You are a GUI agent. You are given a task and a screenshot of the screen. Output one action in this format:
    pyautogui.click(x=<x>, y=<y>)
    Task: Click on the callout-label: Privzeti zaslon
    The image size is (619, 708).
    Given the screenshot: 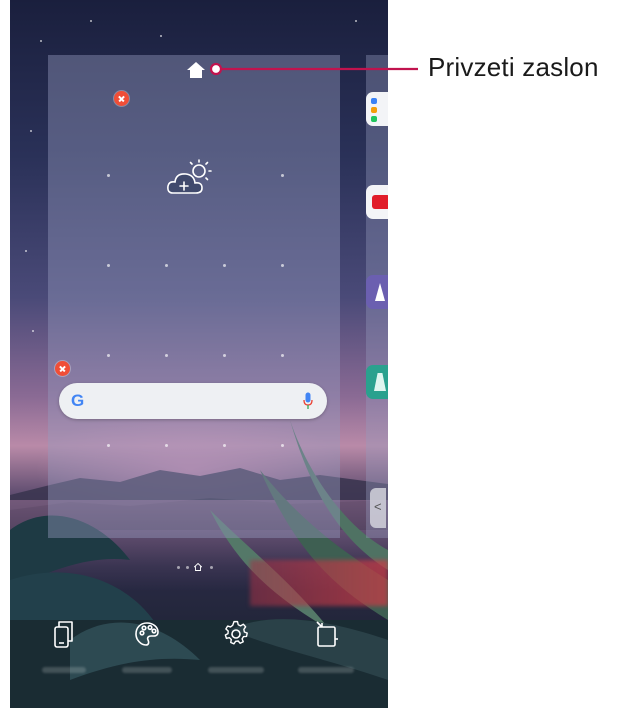 What is the action you would take?
    pyautogui.click(x=513, y=67)
    